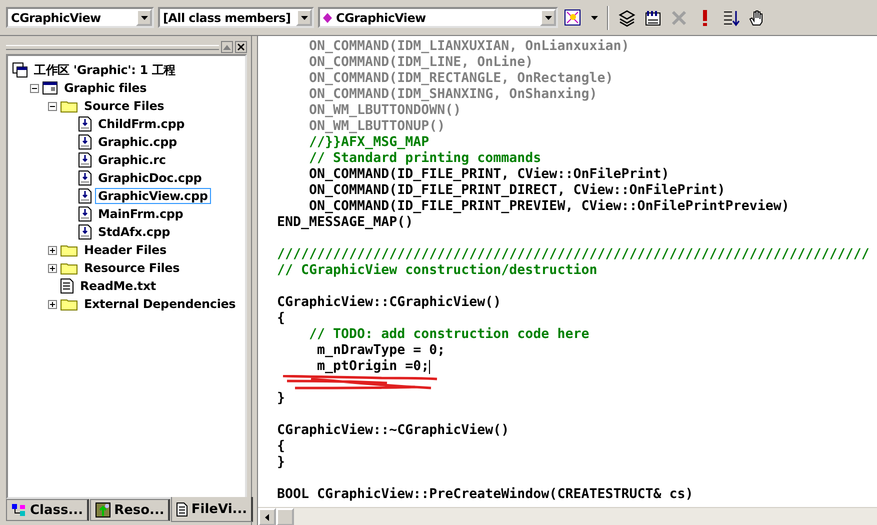 Image resolution: width=877 pixels, height=525 pixels. Describe the element at coordinates (345, 223) in the screenshot. I see `code-line: END_MESSAGE_MAP()` at that location.